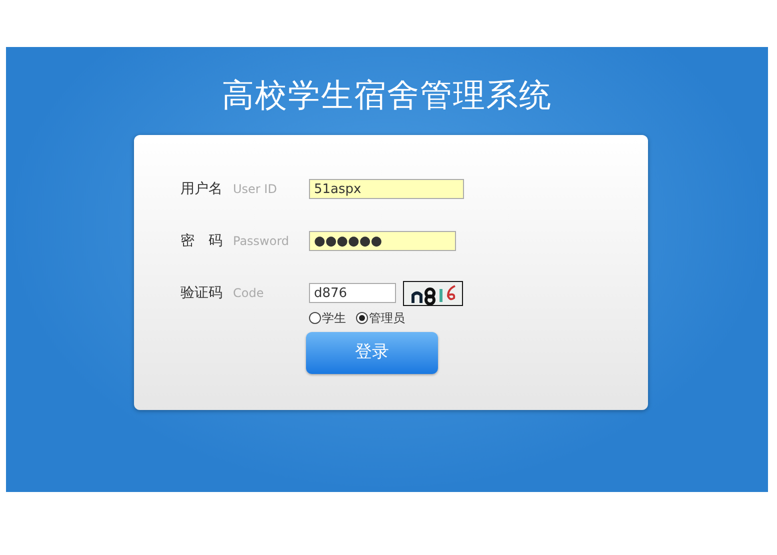 This screenshot has height=555, width=777. I want to click on user-id-field: 51aspx, so click(386, 189).